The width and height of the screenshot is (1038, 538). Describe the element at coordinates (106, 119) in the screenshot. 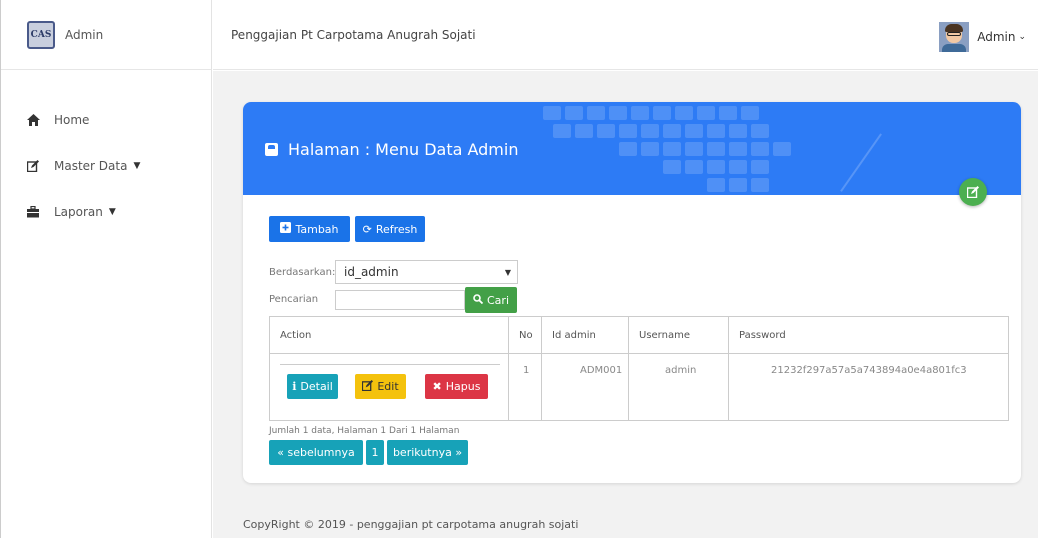

I see `sidebar-item-home: Home` at that location.